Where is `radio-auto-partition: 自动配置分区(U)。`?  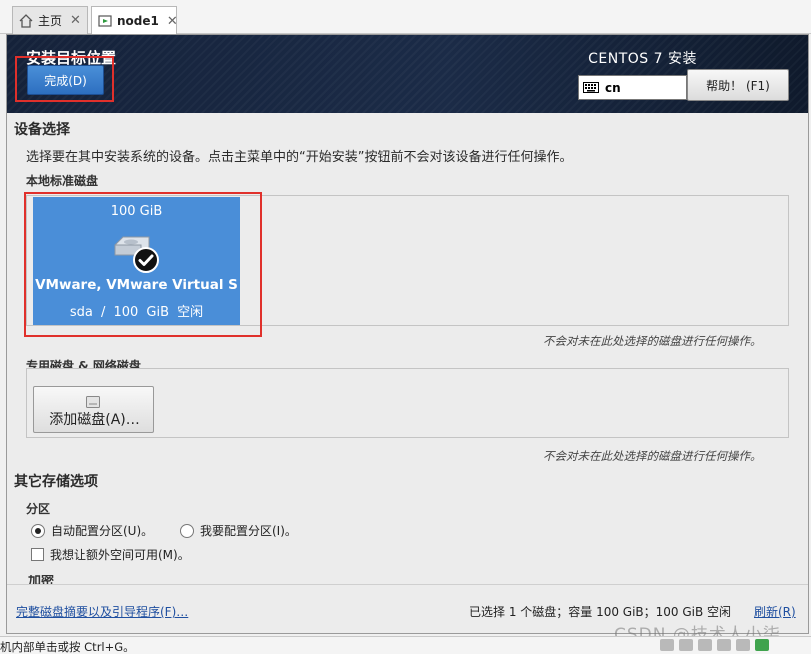
radio-auto-partition: 自动配置分区(U)。 is located at coordinates (92, 530).